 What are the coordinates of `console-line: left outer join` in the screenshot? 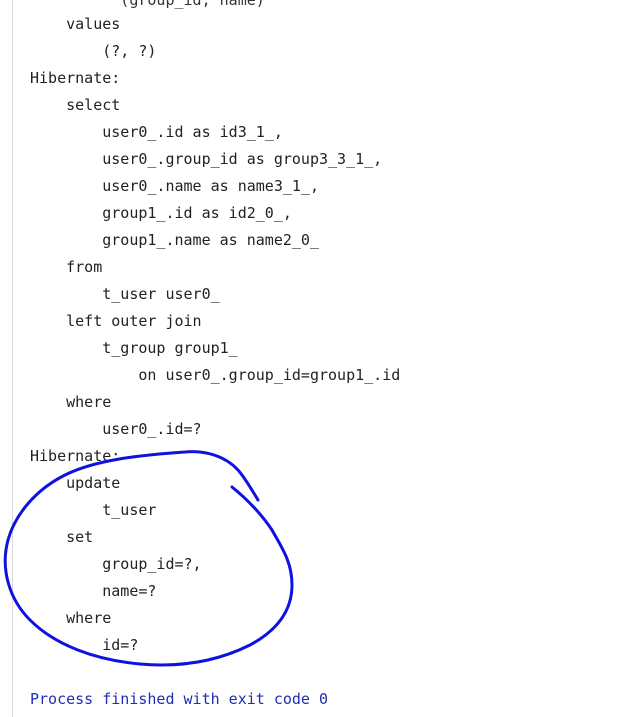 It's located at (116, 321).